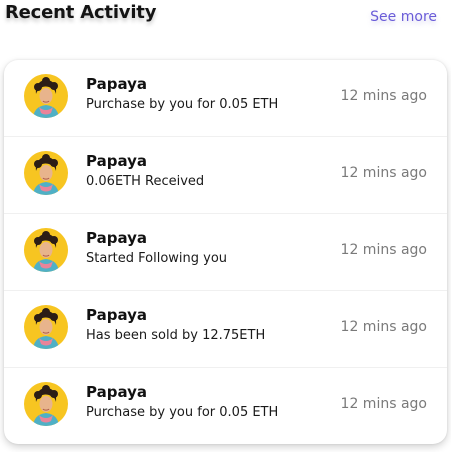  I want to click on see-more-link: See more, so click(403, 17).